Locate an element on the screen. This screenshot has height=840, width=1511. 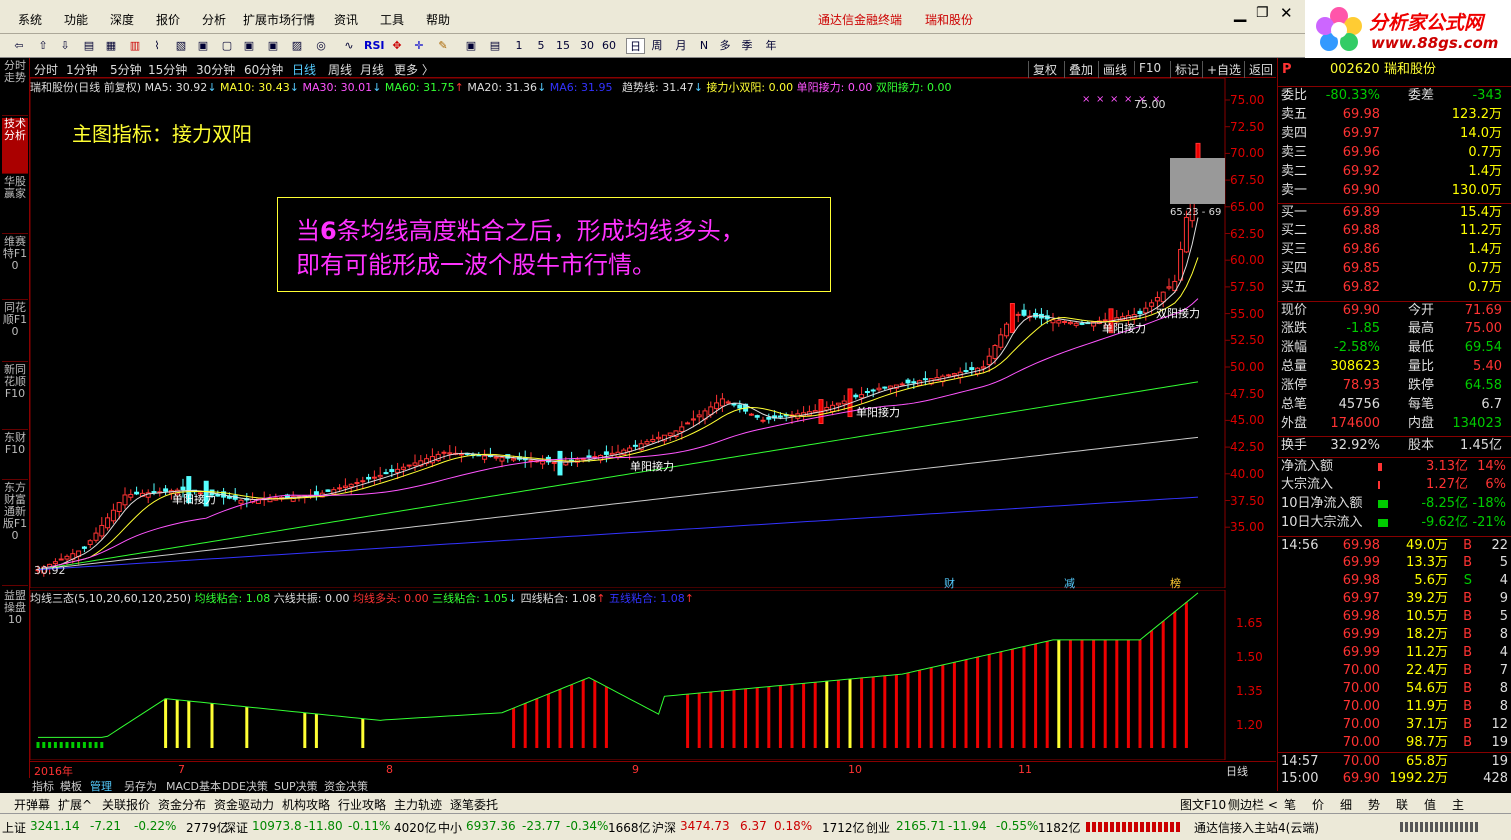
fund-distribution-button: 资金分布 is located at coordinates (182, 804).